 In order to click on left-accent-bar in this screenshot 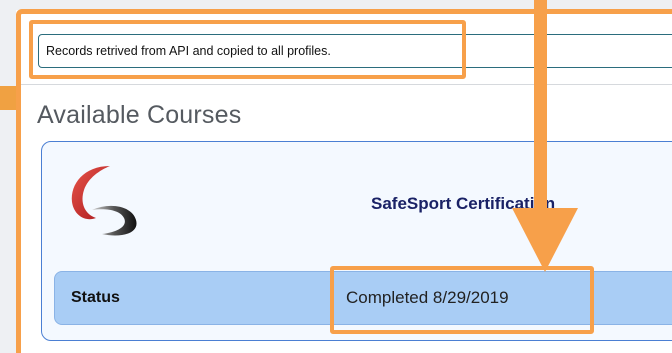, I will do `click(8, 98)`.